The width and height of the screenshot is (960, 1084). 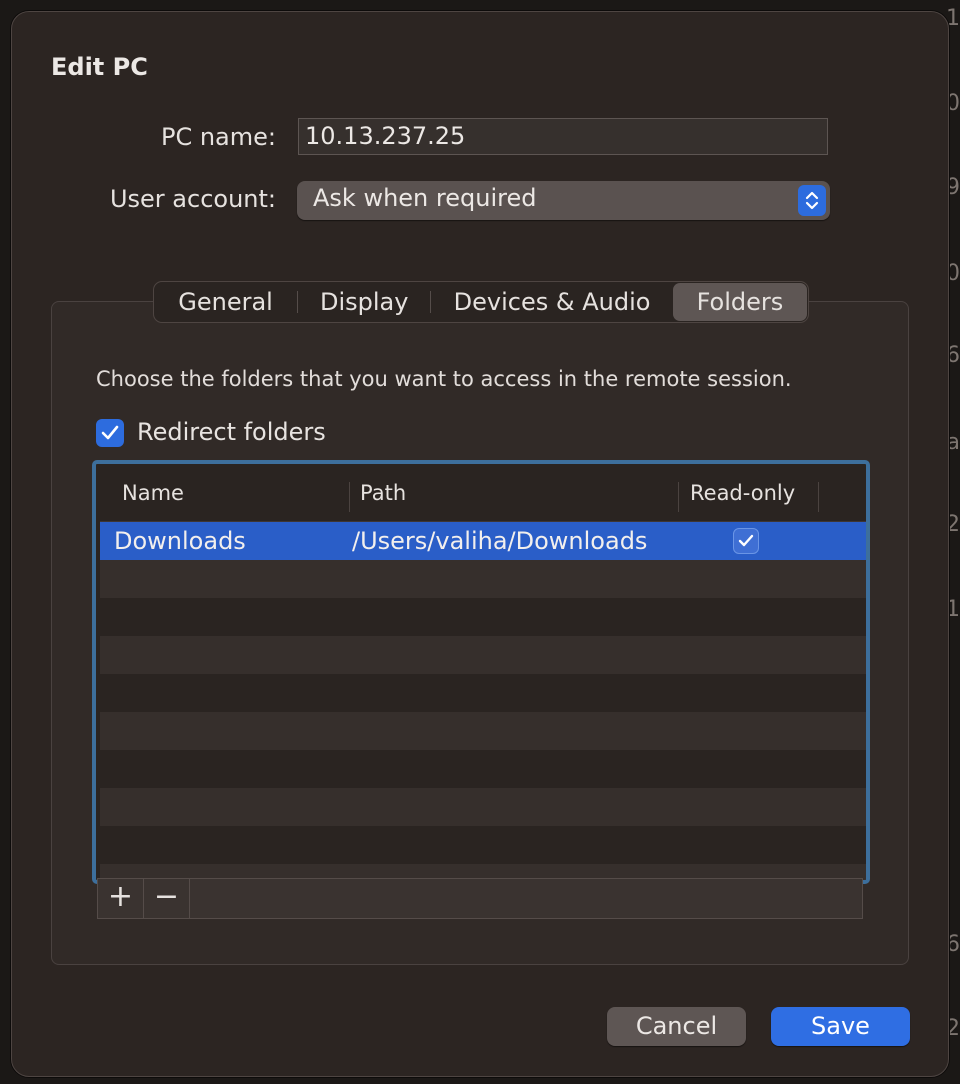 I want to click on redirect-folders-checkbox, so click(x=110, y=433).